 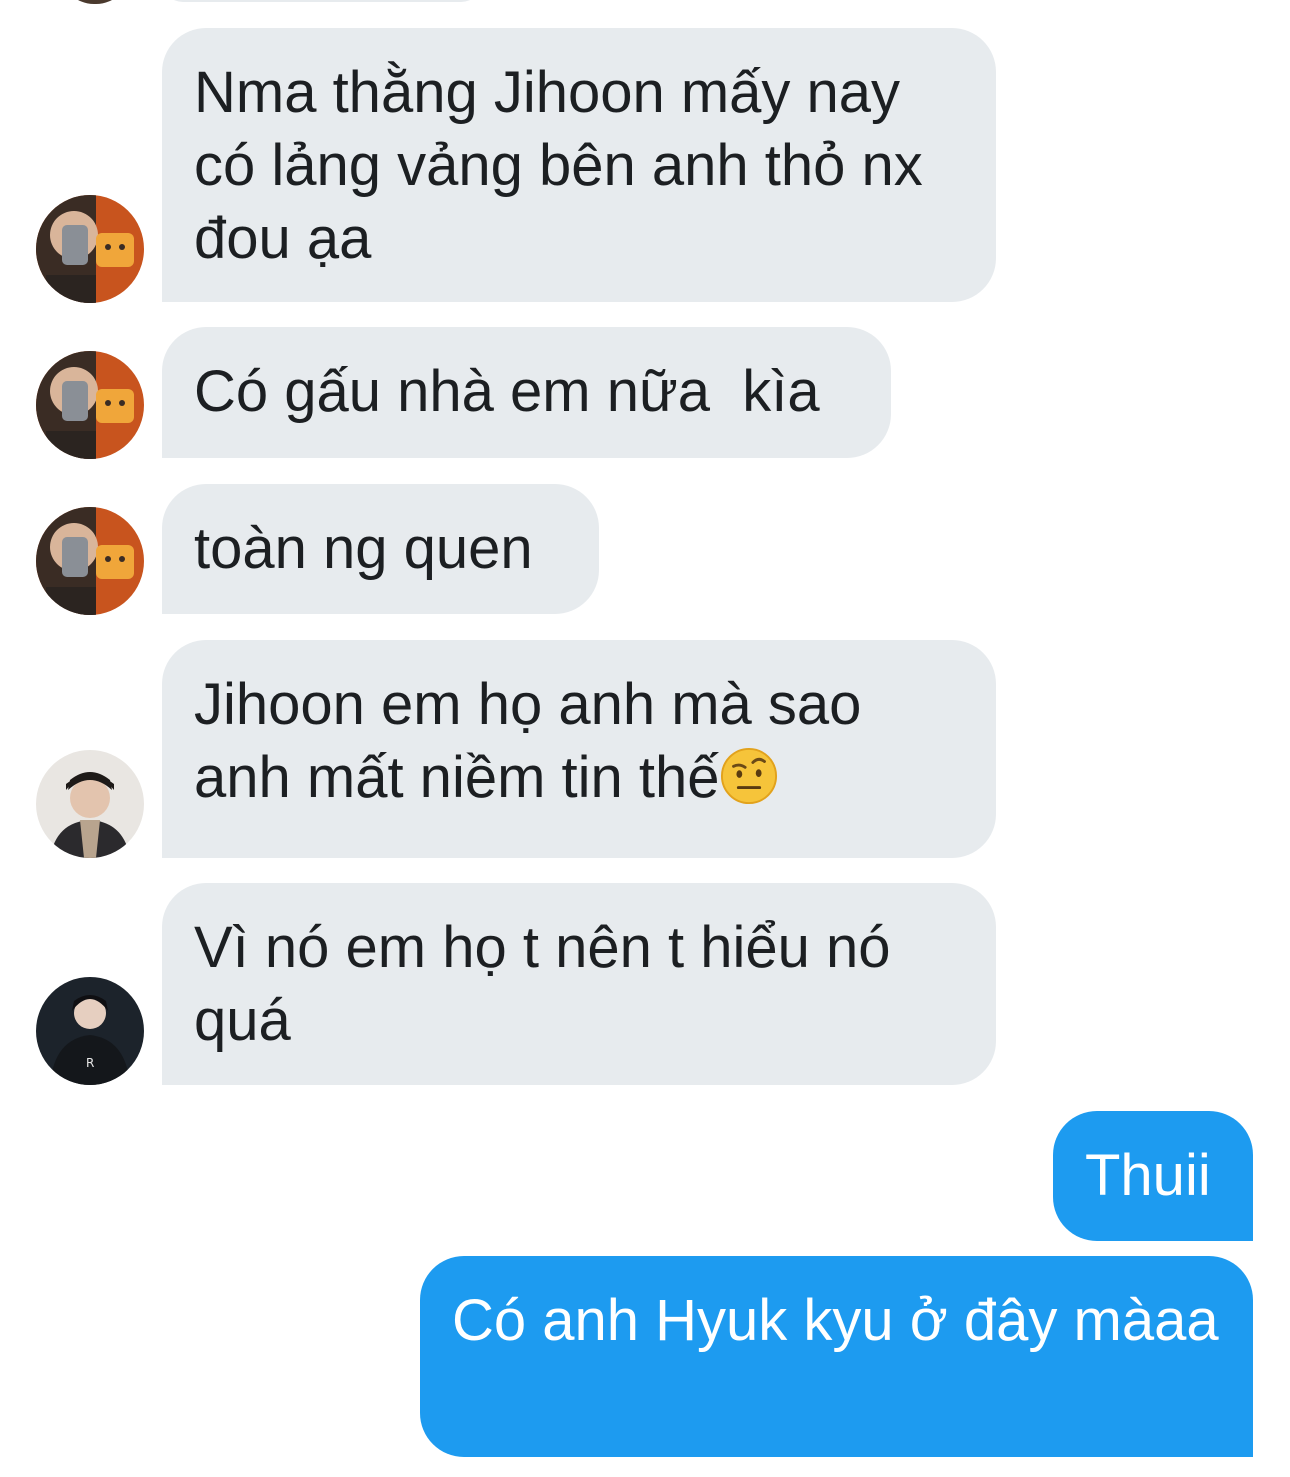 I want to click on raised-eyebrow-face-icon, so click(x=748, y=776).